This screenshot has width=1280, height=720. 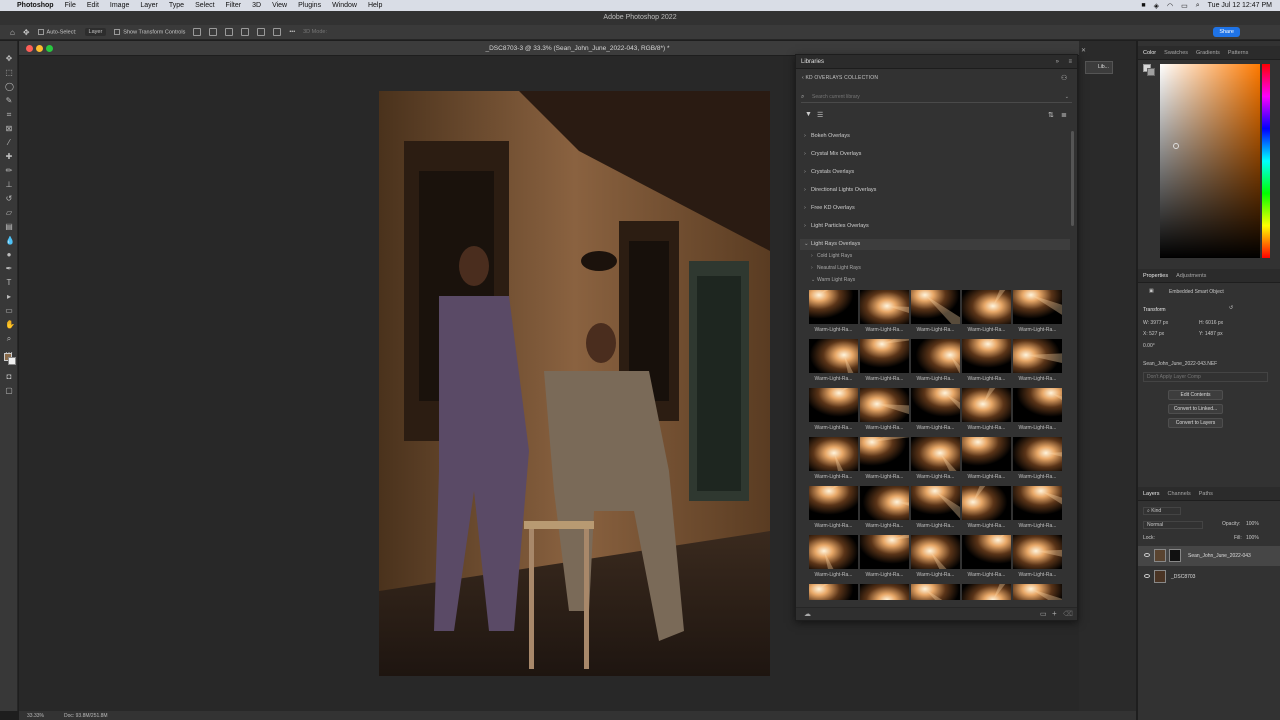 What do you see at coordinates (1054, 613) in the screenshot?
I see `add-icon: +` at bounding box center [1054, 613].